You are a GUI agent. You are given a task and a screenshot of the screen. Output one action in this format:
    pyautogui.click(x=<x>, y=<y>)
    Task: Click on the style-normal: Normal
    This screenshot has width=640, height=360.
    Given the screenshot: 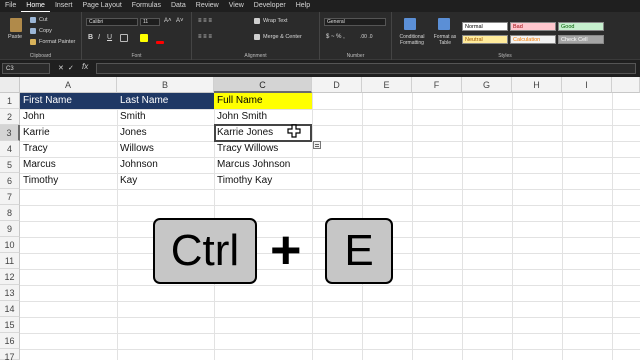 What is the action you would take?
    pyautogui.click(x=485, y=26)
    